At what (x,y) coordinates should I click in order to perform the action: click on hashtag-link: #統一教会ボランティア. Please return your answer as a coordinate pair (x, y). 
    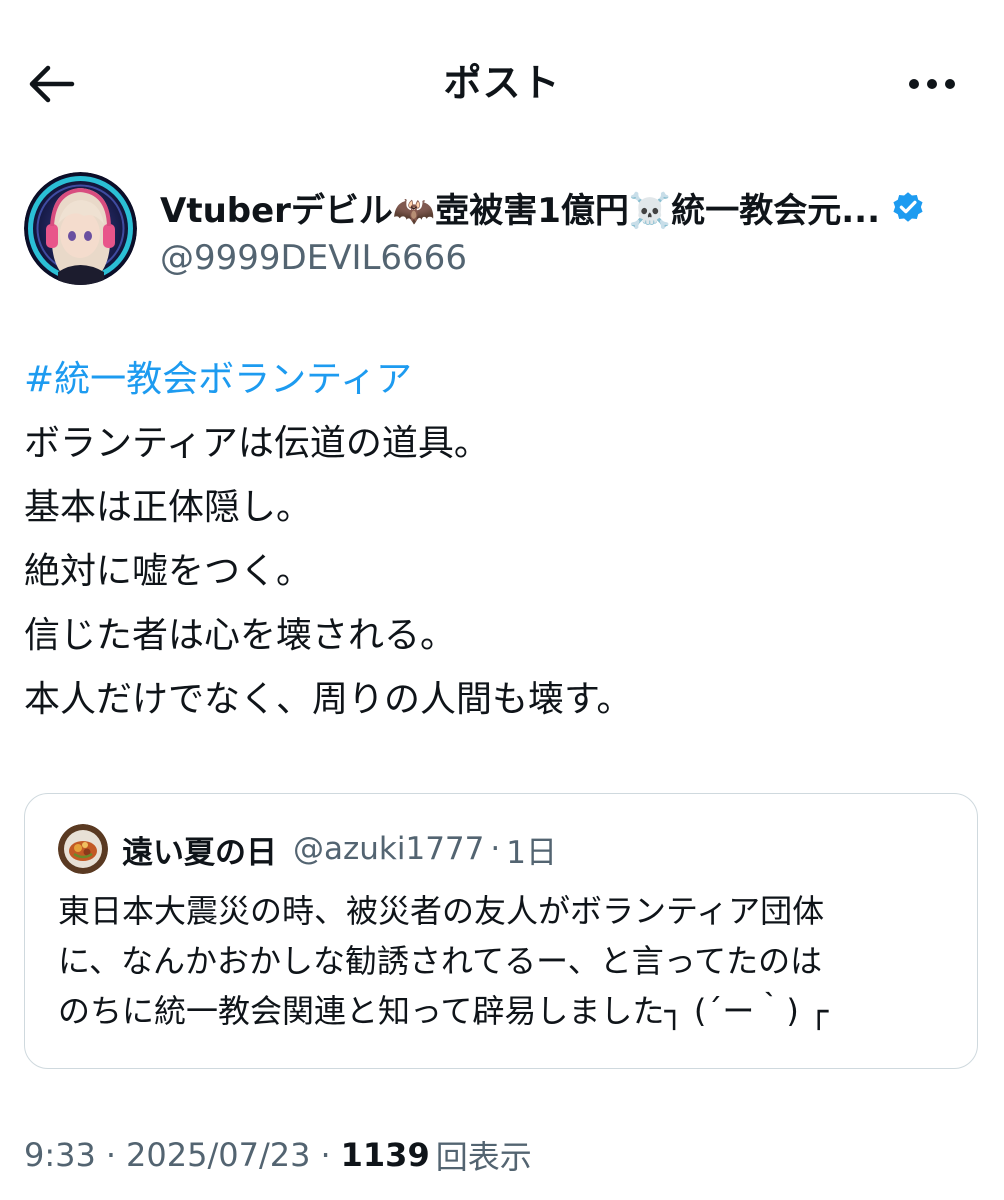
    Looking at the image, I should click on (502, 380).